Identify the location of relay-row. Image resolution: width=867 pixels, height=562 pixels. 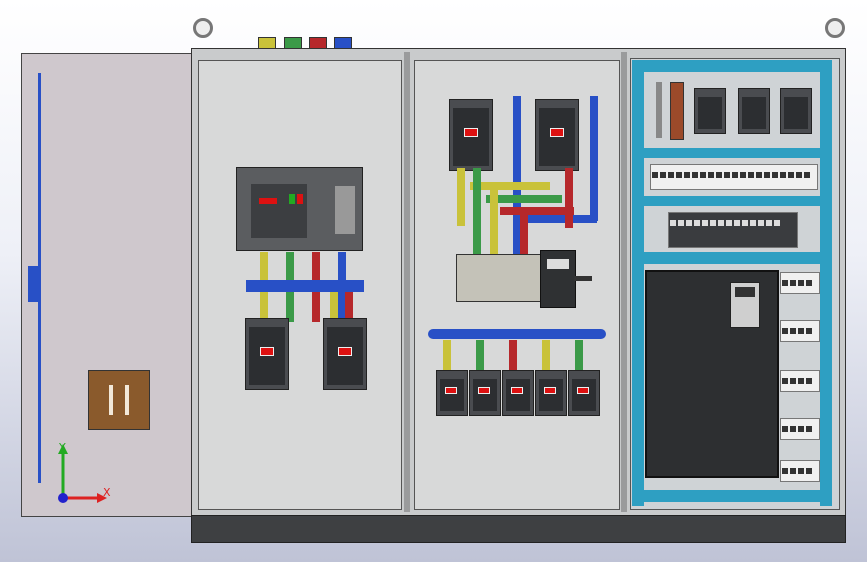
(733, 230).